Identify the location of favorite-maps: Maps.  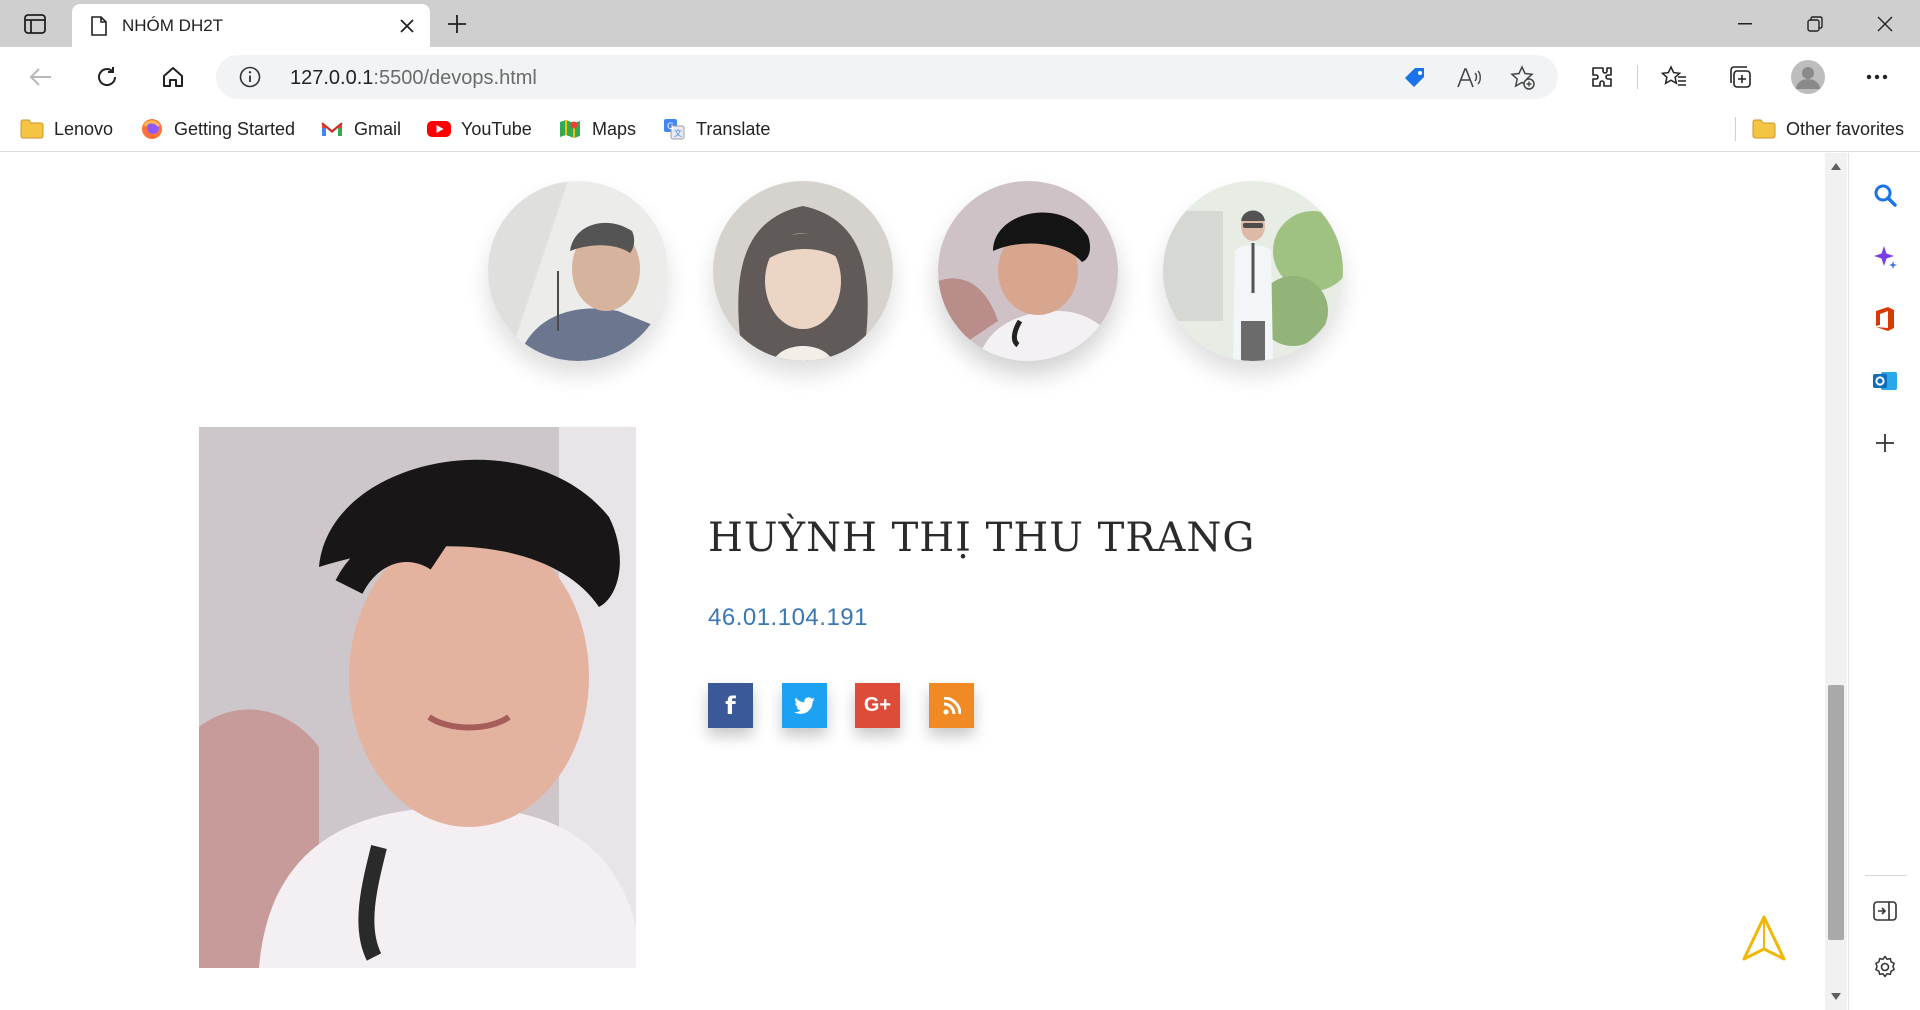
(597, 129).